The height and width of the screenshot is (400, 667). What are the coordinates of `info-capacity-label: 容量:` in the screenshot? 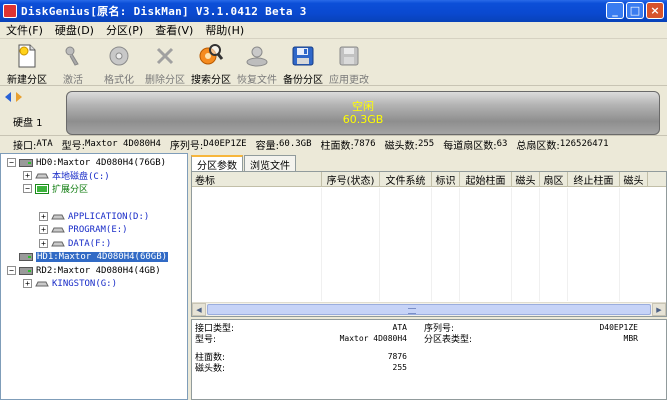 It's located at (267, 146).